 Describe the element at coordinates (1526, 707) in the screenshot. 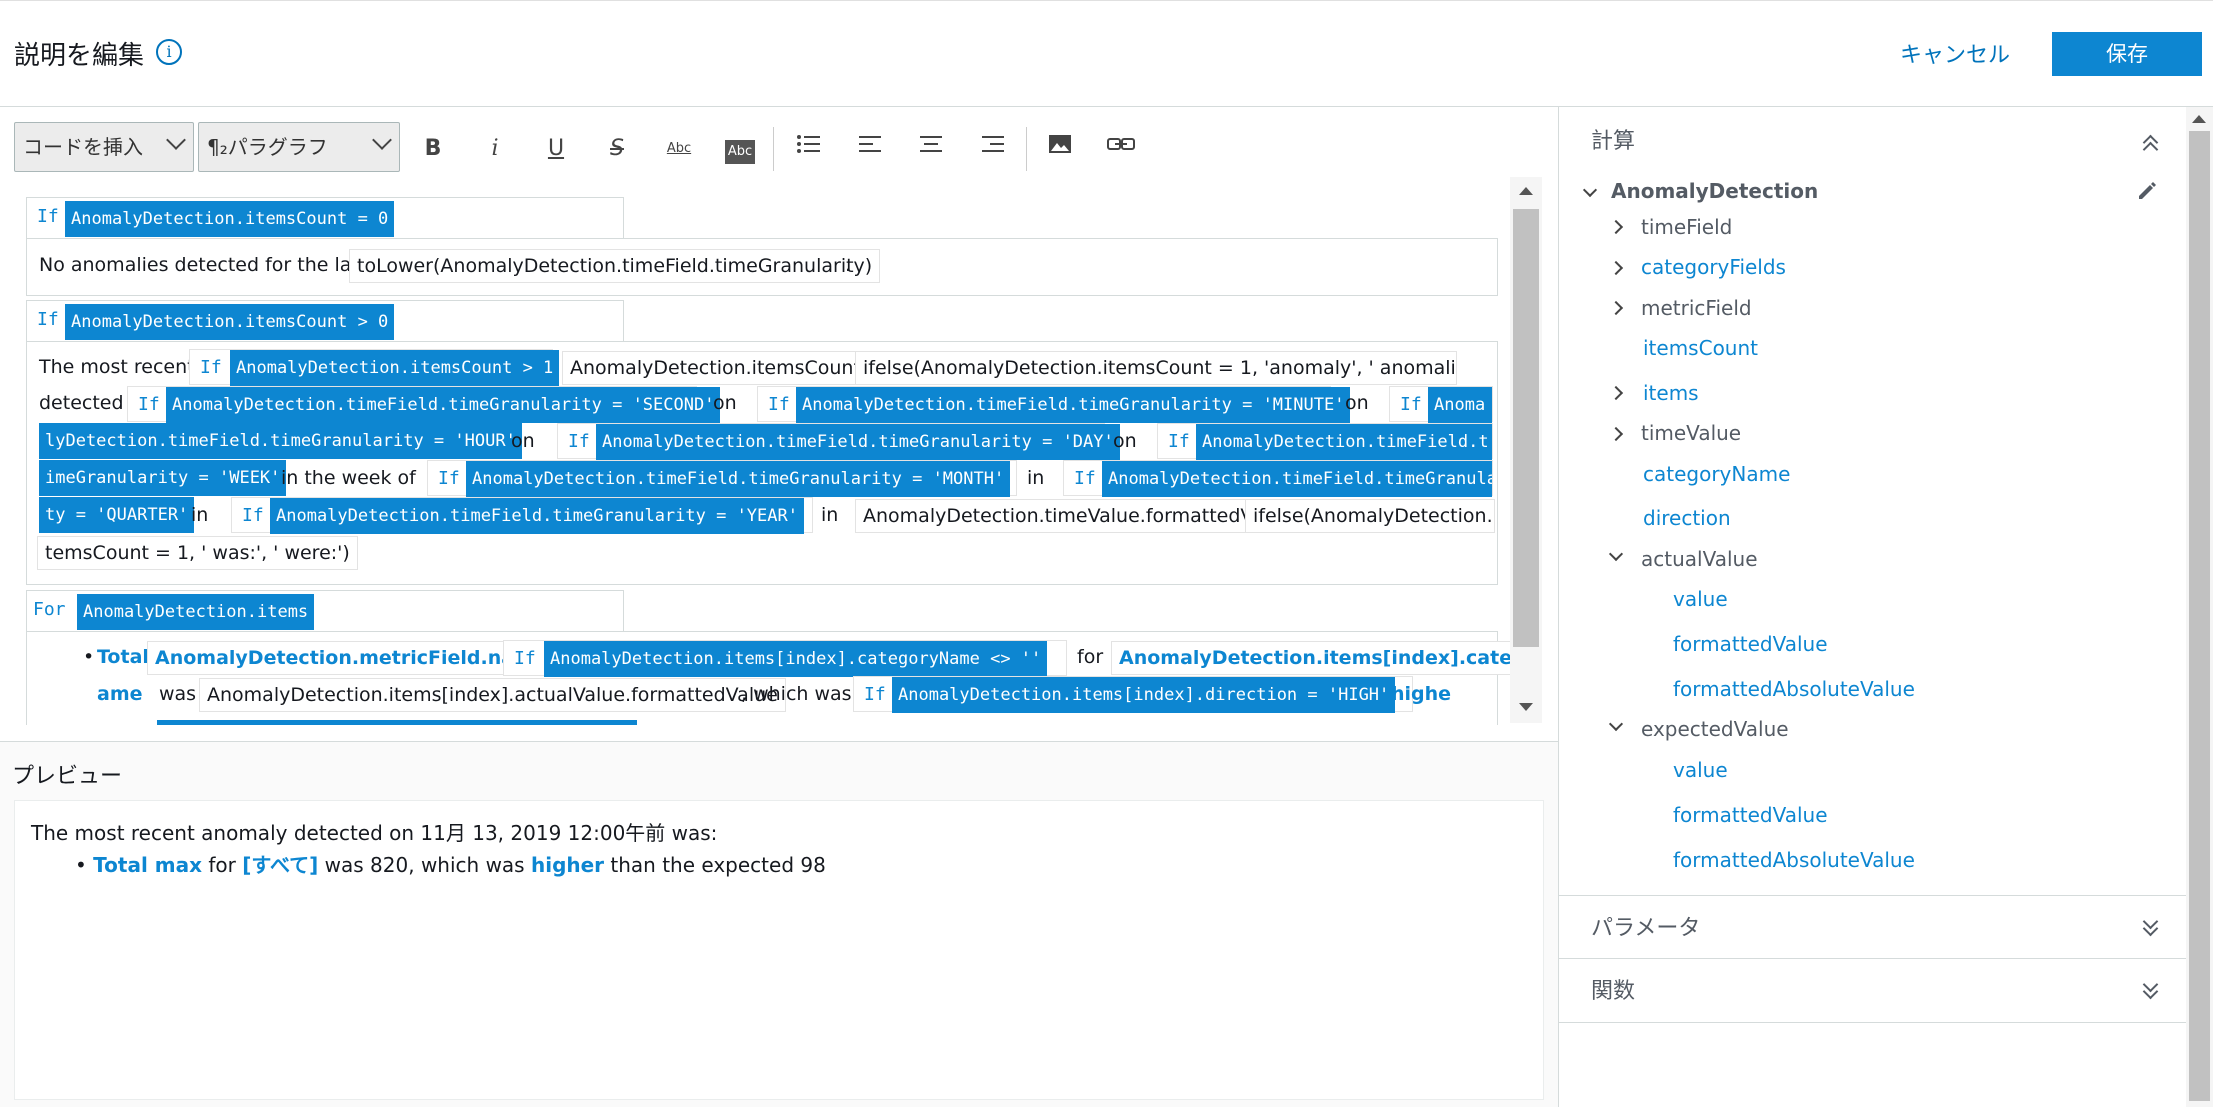

I see `scroll-down-icon` at that location.